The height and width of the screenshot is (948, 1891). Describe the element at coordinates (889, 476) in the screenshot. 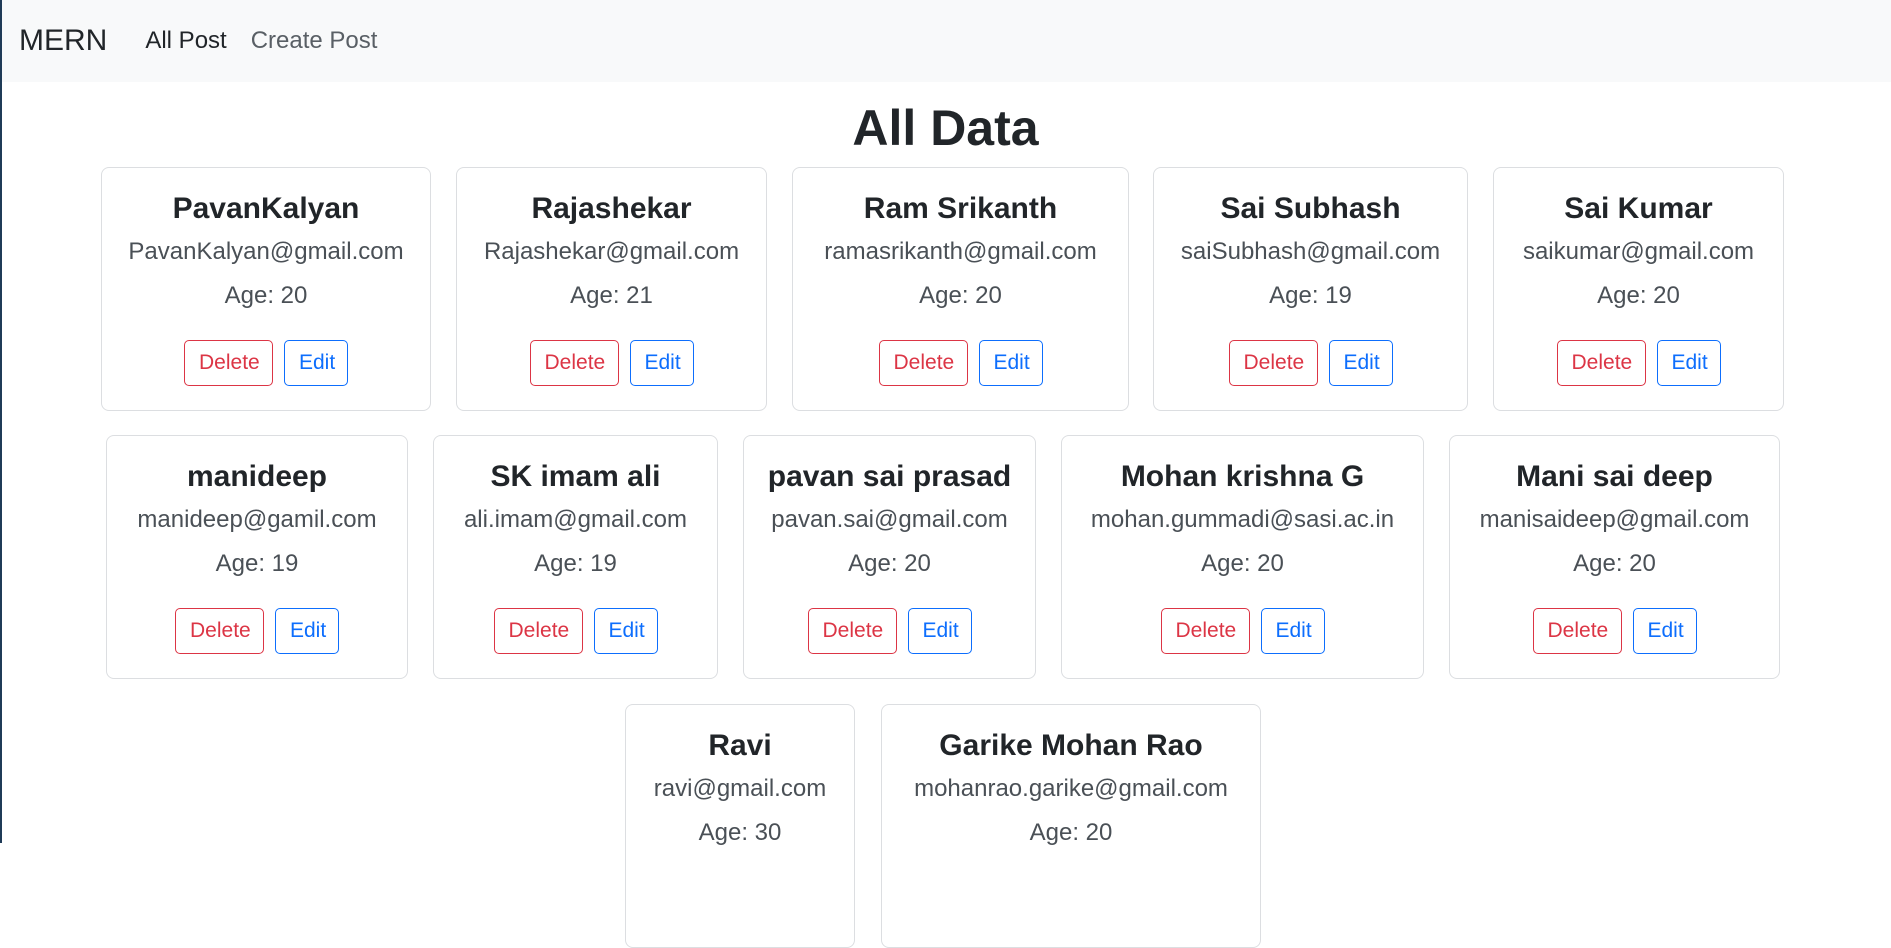

I see `card-name: pavan sai prasad` at that location.